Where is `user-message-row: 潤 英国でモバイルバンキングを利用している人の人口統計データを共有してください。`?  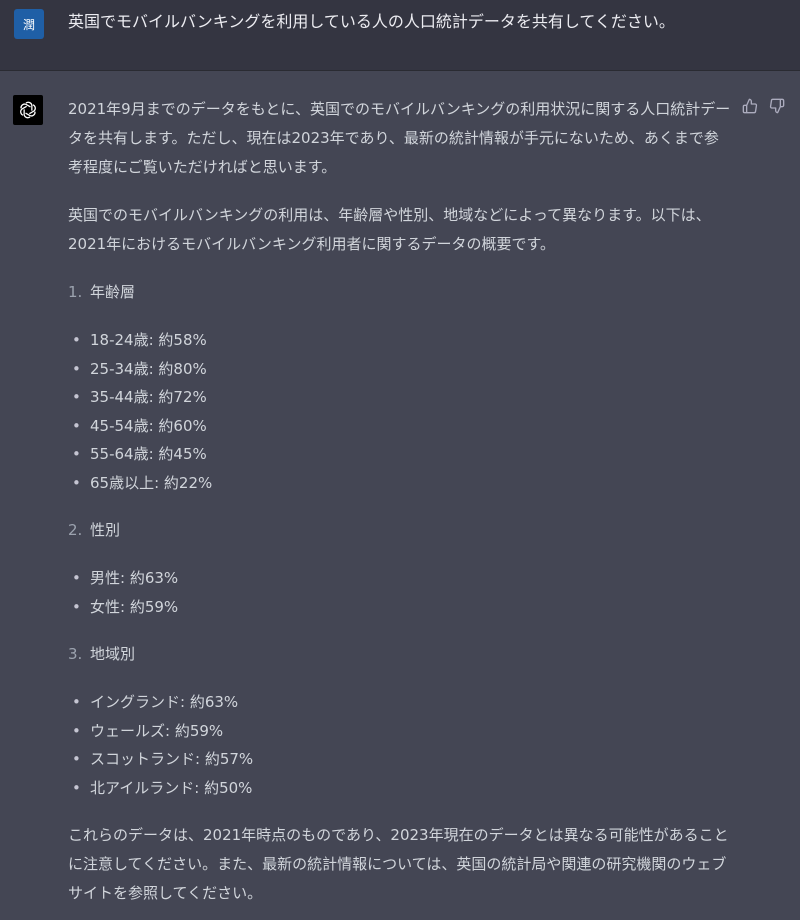
user-message-row: 潤 英国でモバイルバンキングを利用している人の人口統計データを共有してください。 is located at coordinates (400, 35).